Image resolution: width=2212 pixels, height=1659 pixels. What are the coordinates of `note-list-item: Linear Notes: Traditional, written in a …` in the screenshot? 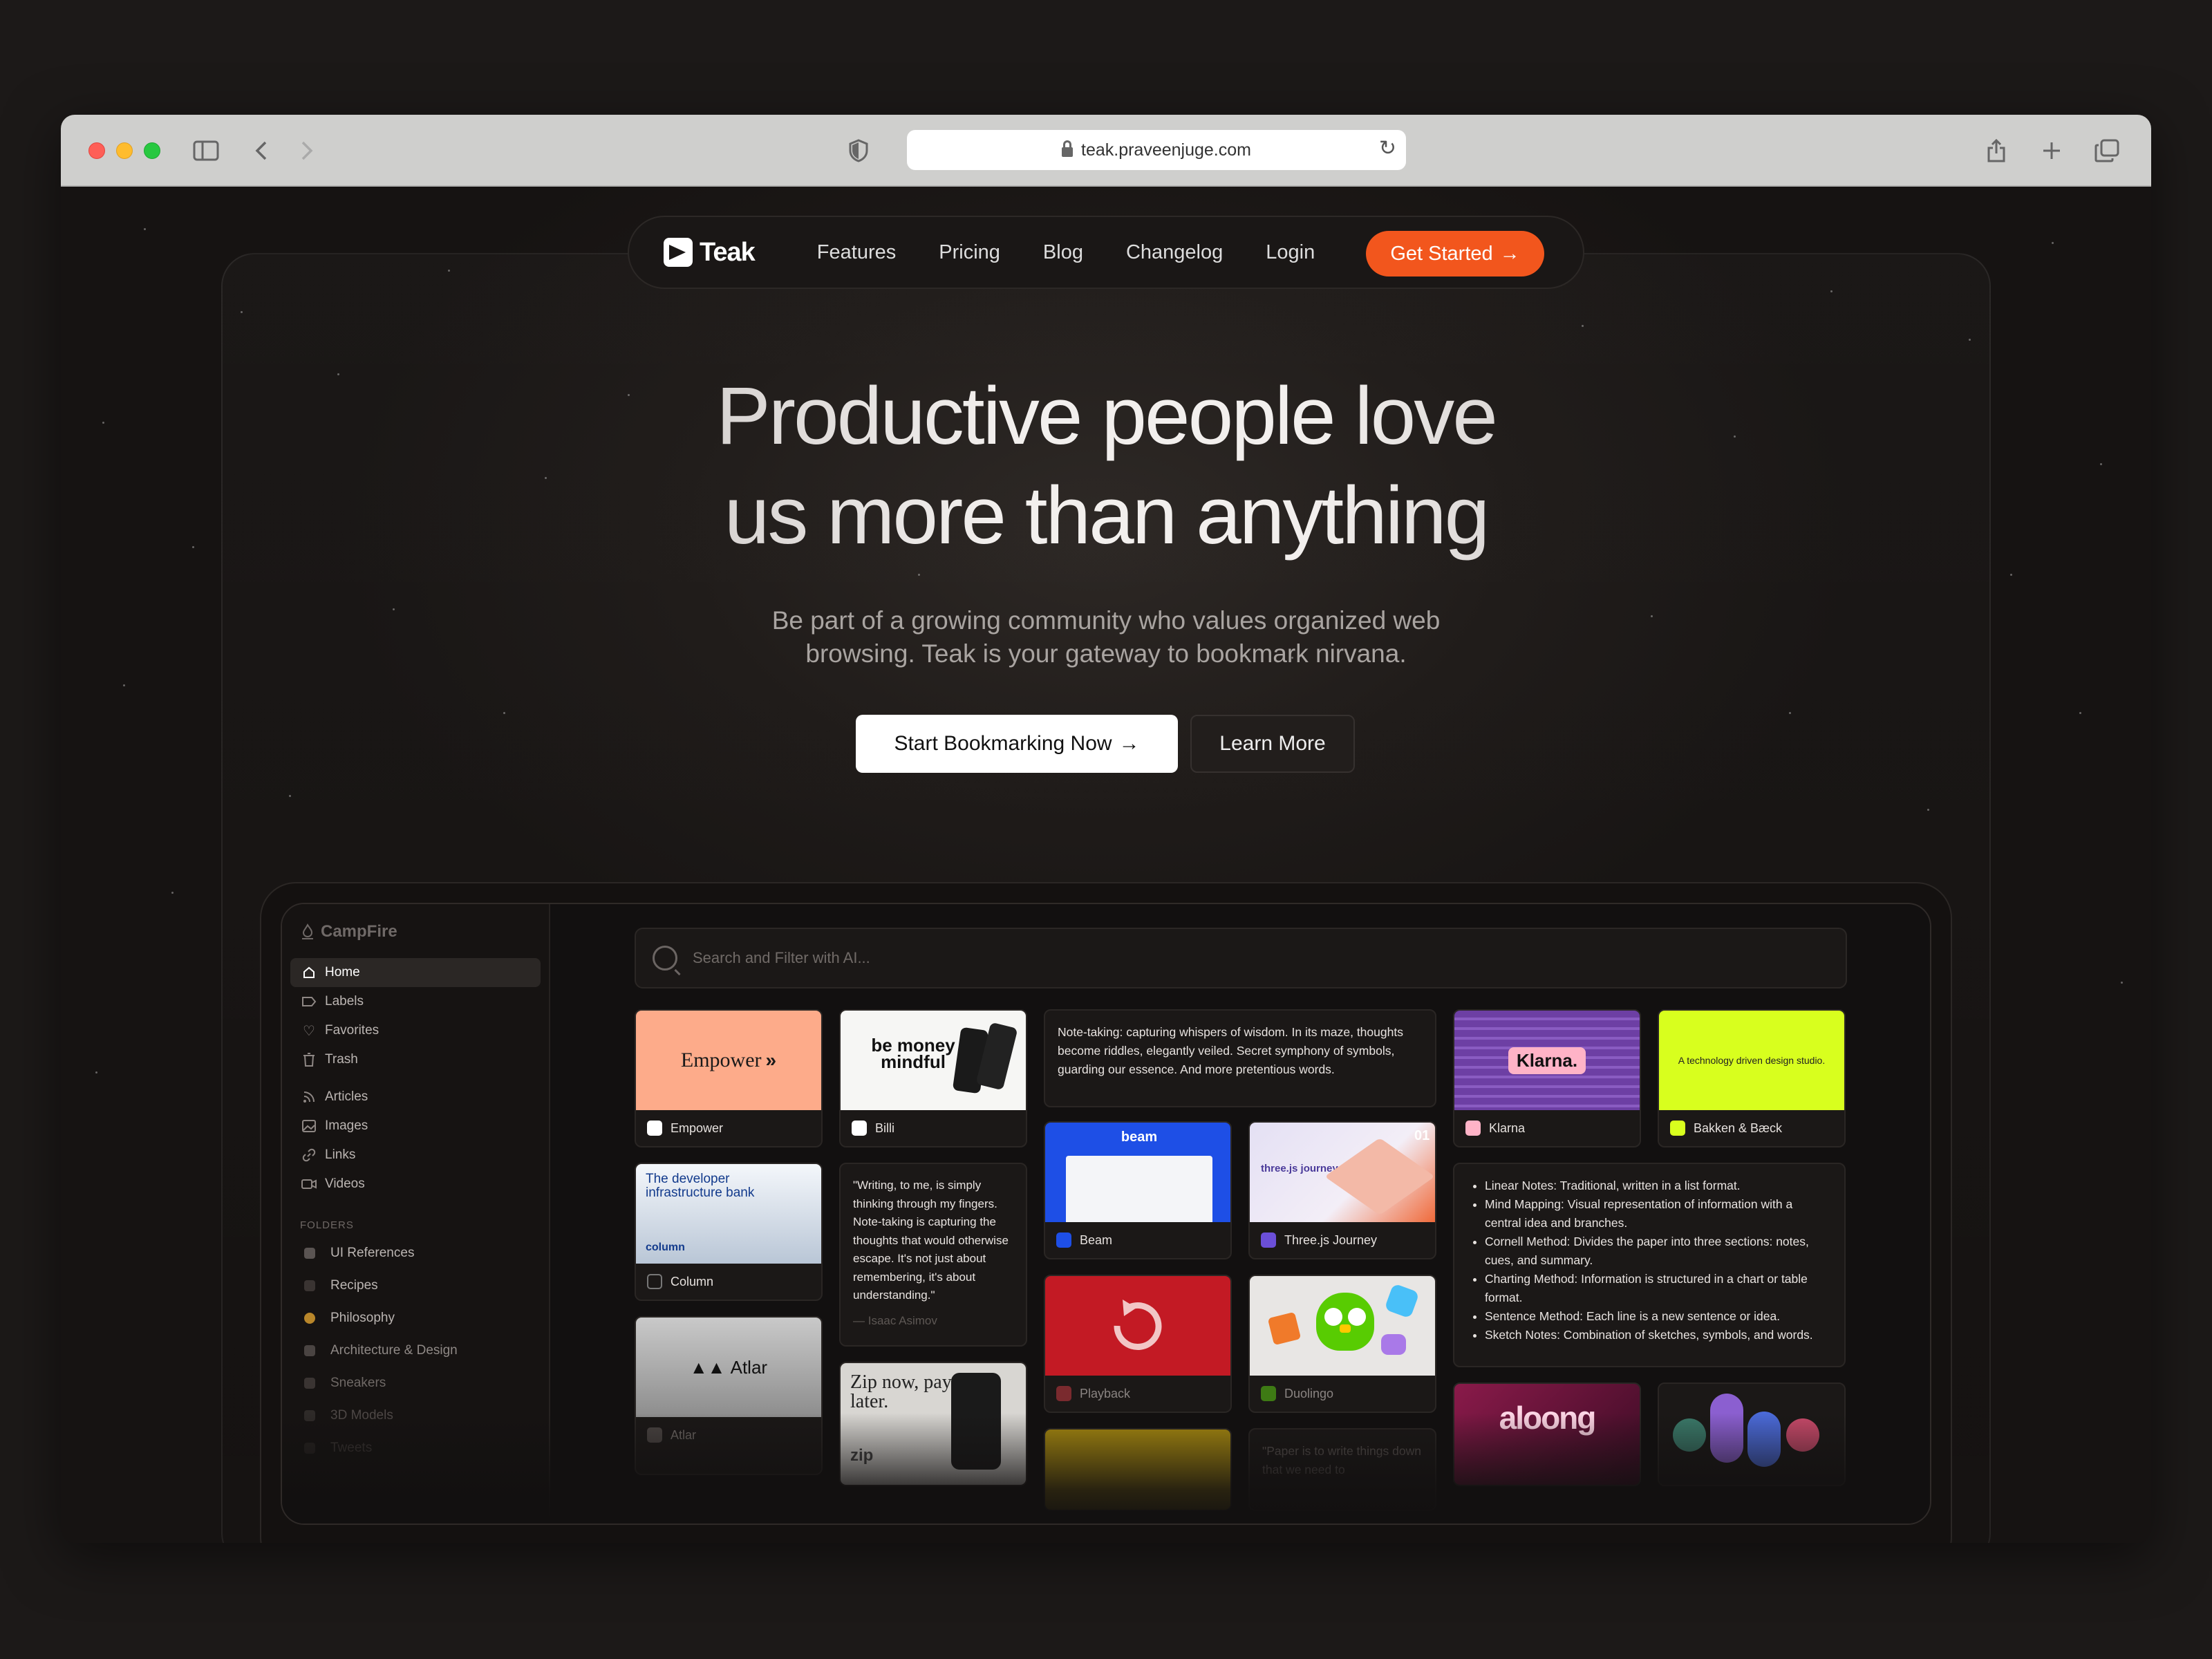 It's located at (1658, 1186).